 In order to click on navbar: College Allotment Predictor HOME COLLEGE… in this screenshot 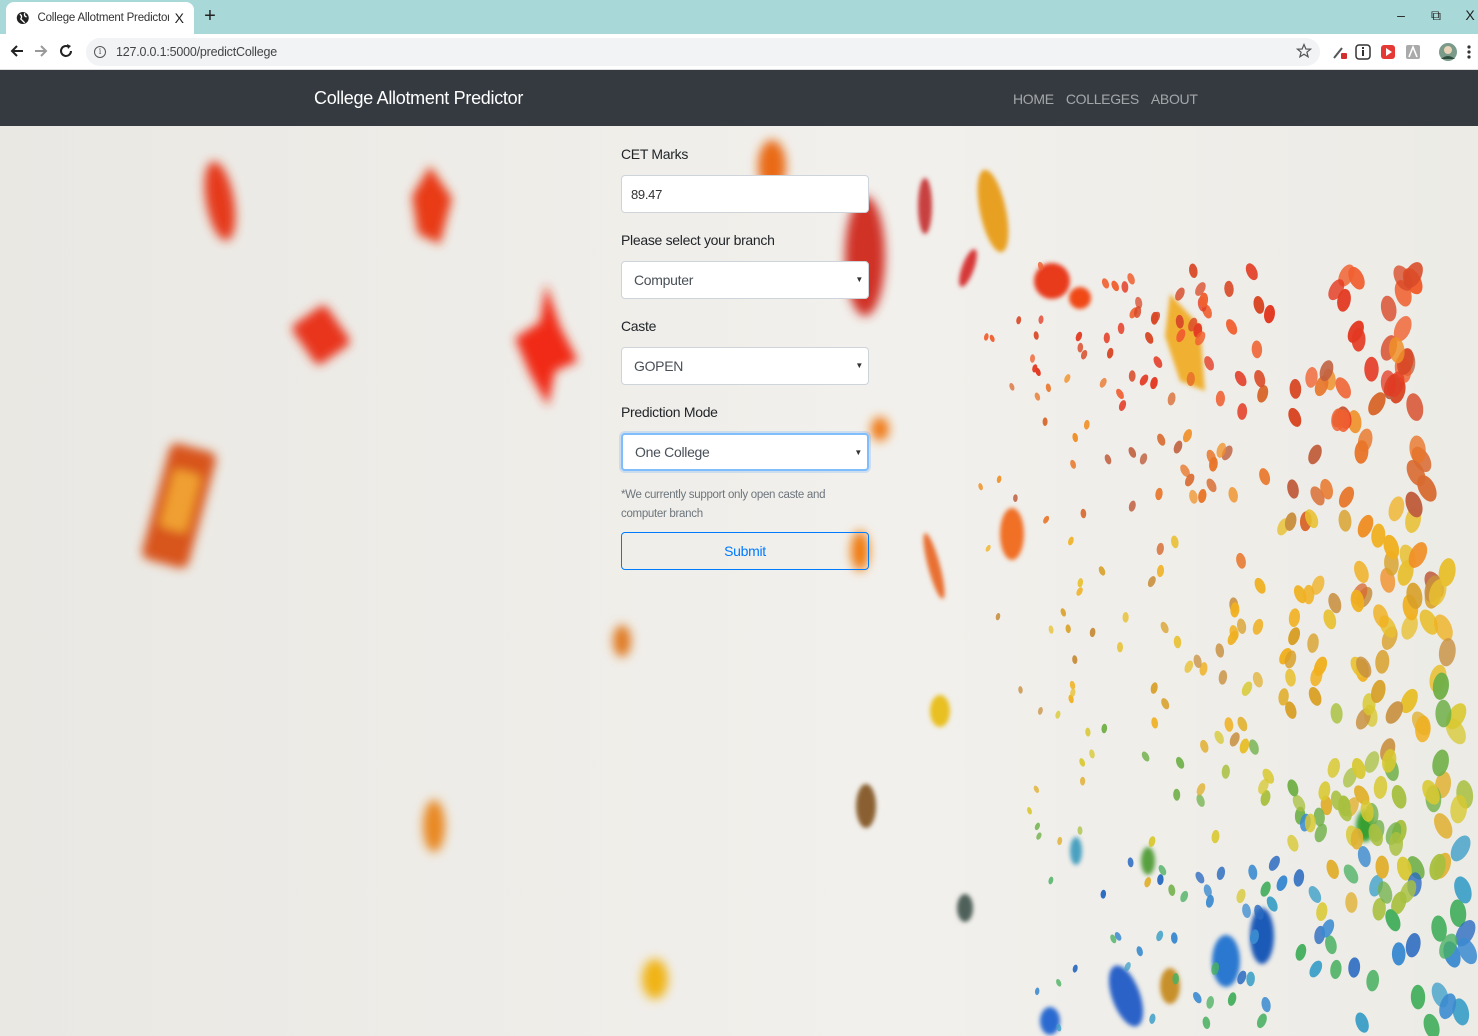, I will do `click(739, 98)`.